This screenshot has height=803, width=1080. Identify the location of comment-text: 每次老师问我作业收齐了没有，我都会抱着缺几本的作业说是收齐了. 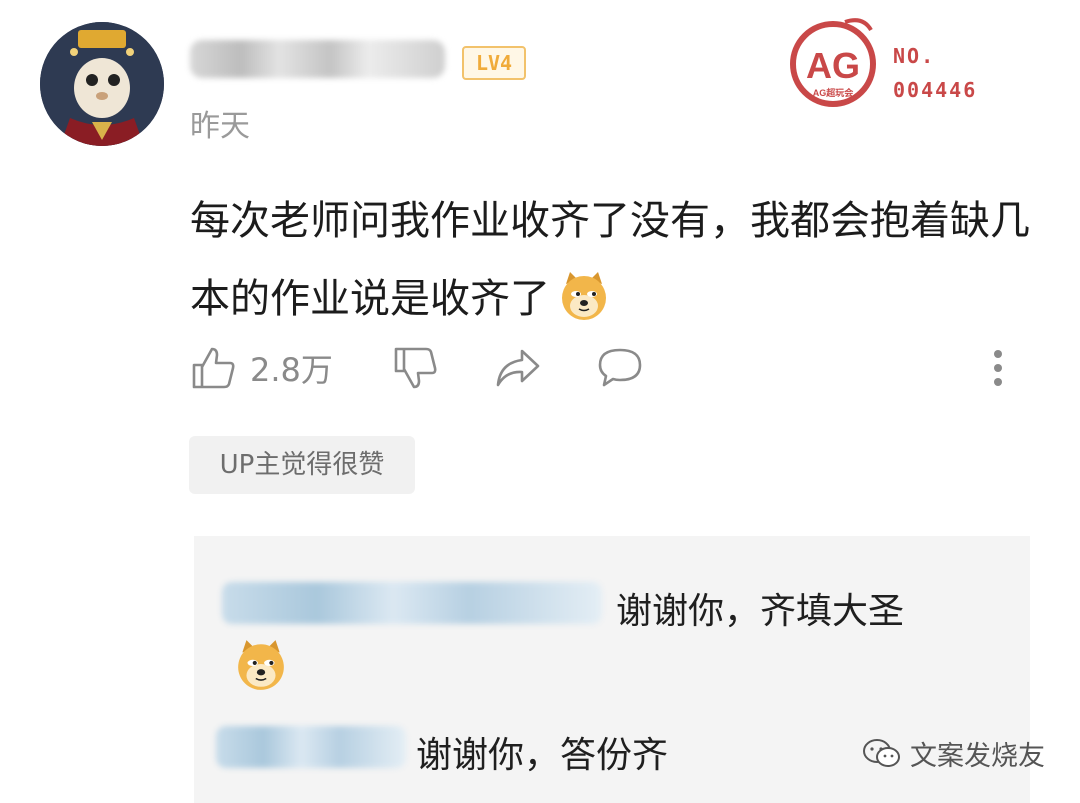
(610, 260).